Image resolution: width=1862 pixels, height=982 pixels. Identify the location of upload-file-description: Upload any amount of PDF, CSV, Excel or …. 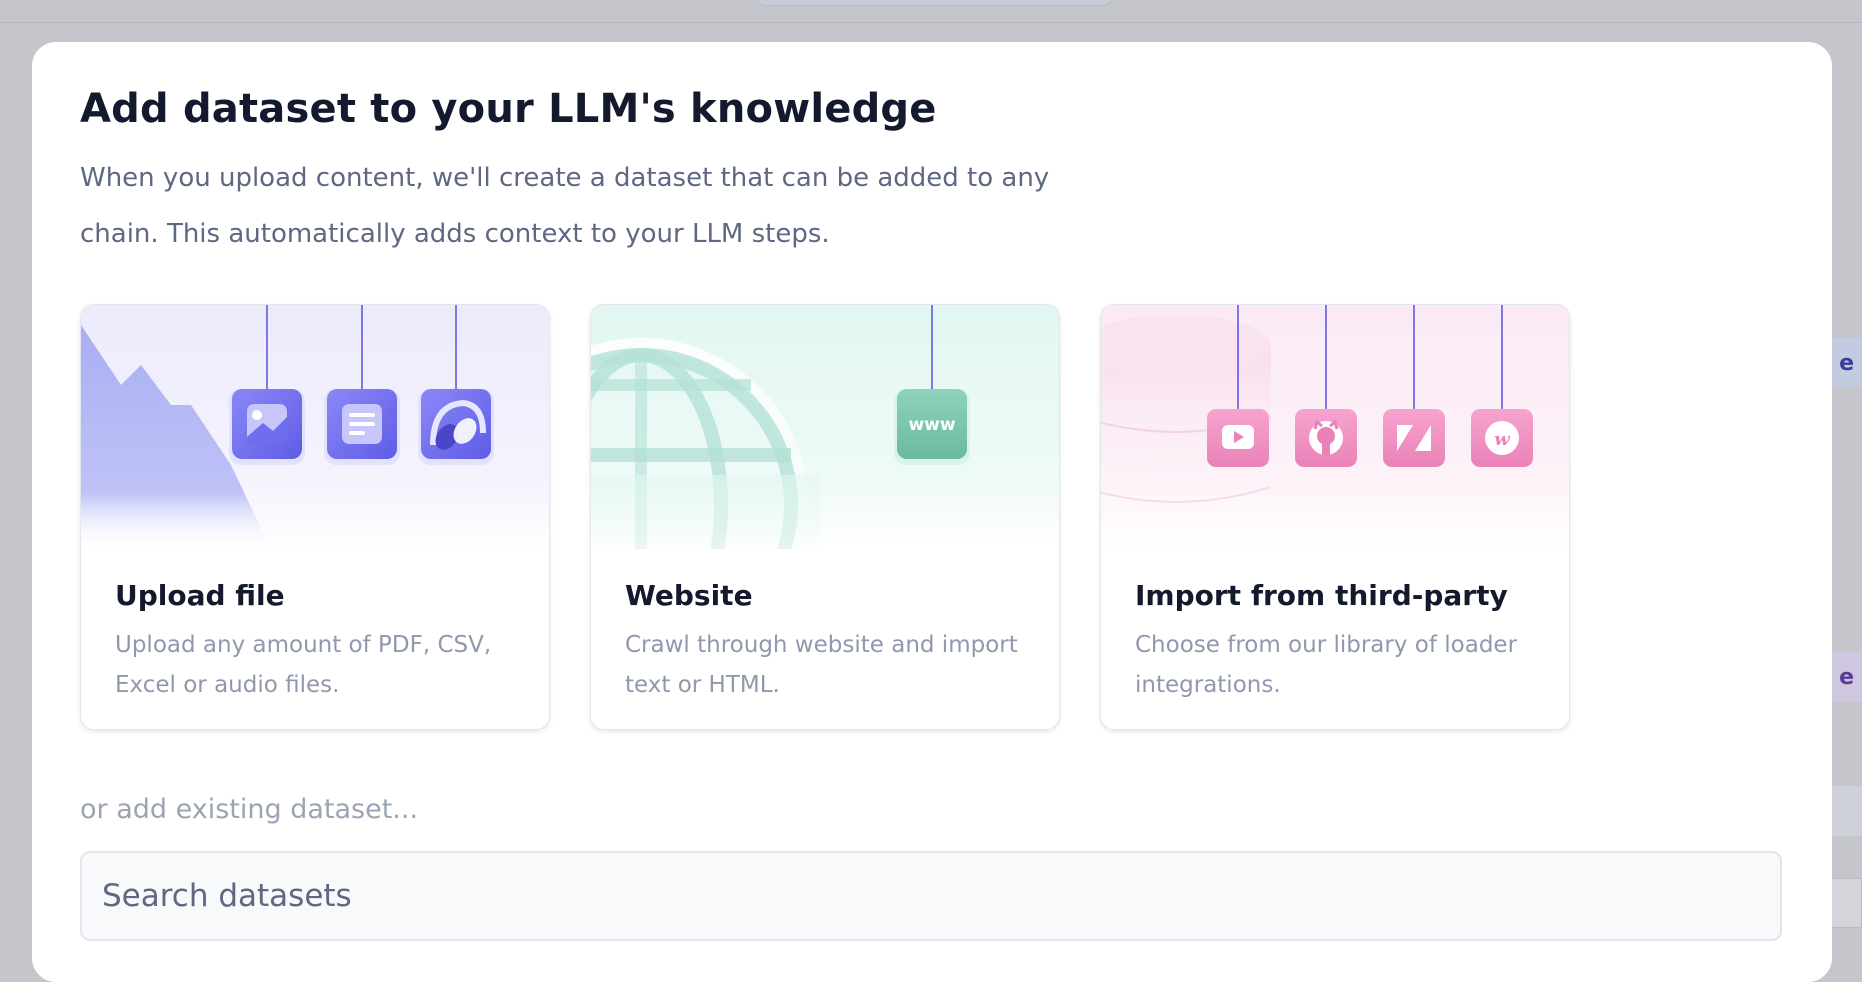
(303, 665).